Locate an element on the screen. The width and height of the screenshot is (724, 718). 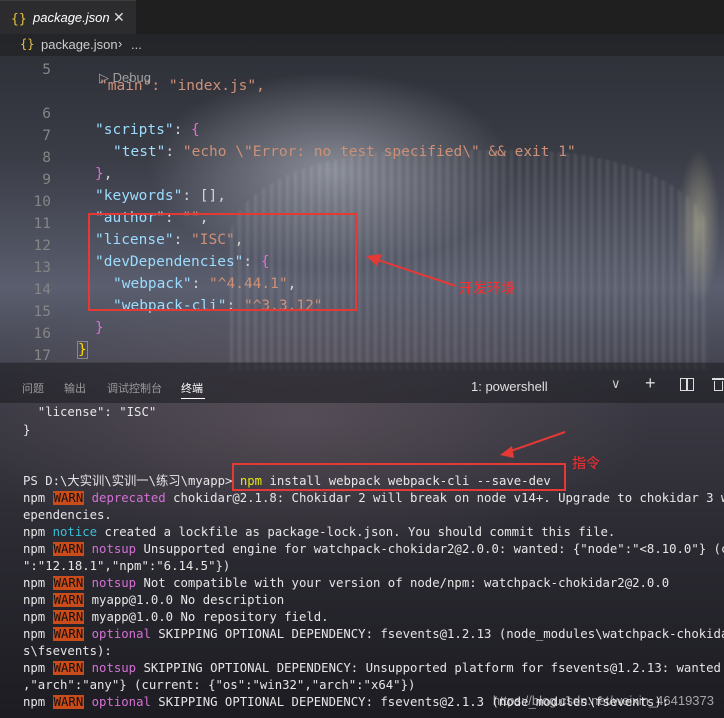
terminal-line: "license": "ISC" is located at coordinates (90, 412).